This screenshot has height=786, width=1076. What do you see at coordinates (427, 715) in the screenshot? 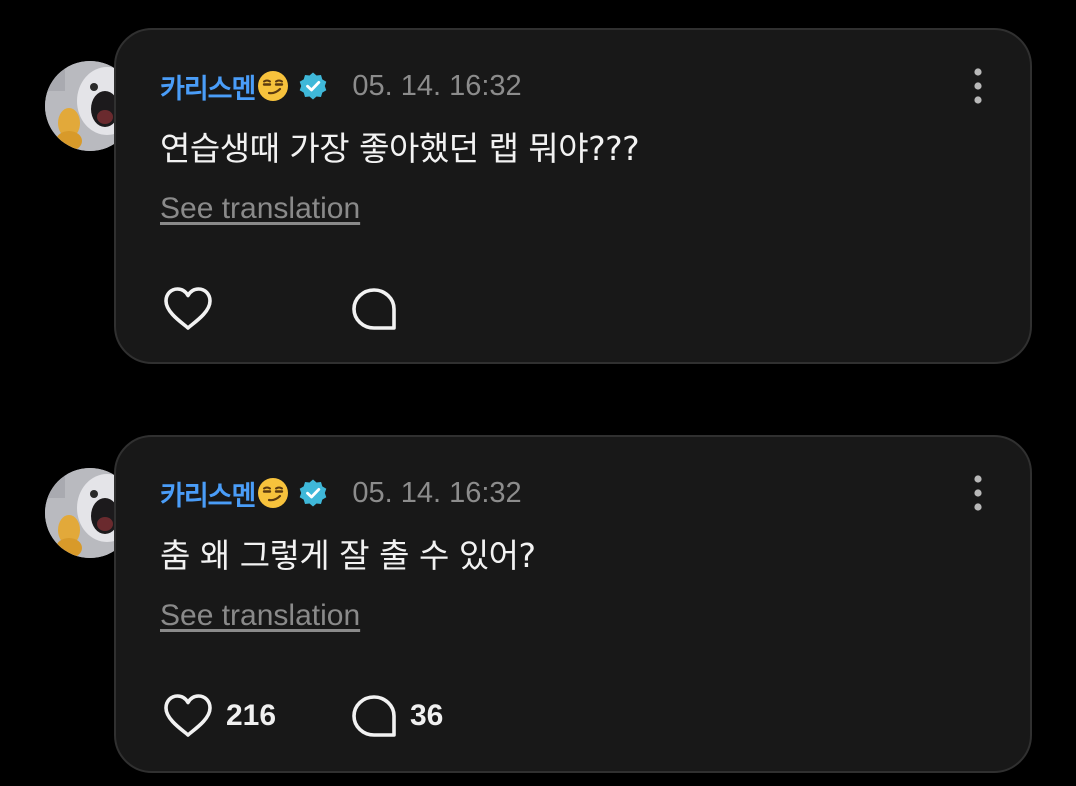
I see `comment-count: 36` at bounding box center [427, 715].